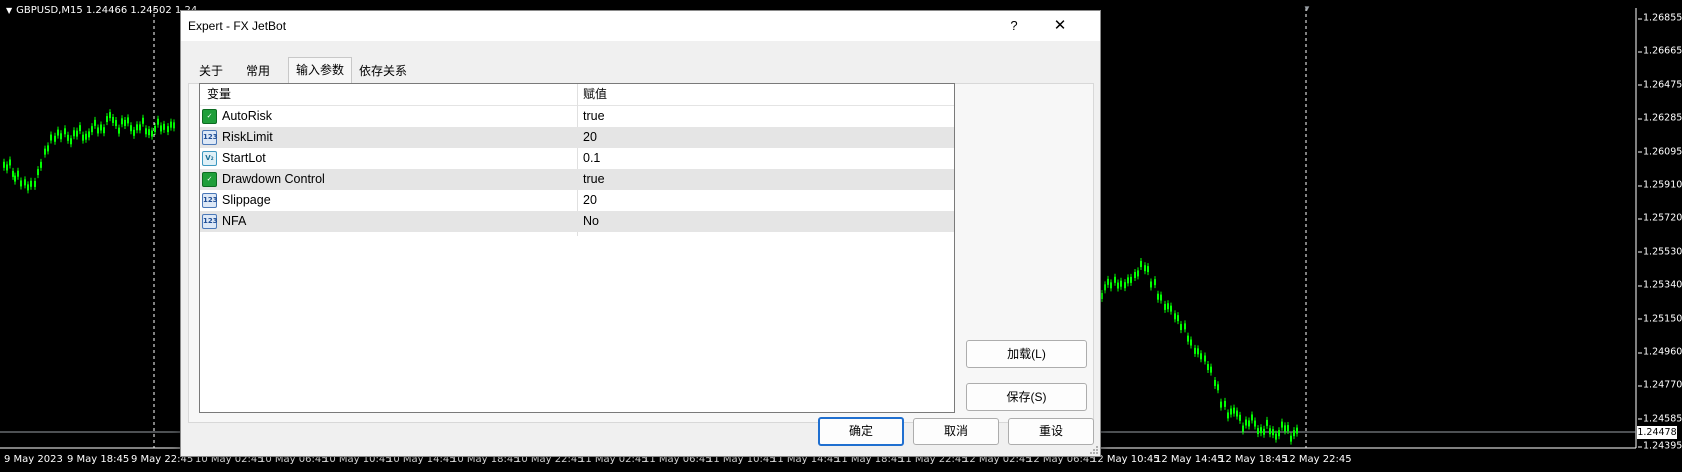  Describe the element at coordinates (1659, 118) in the screenshot. I see `price-tick-label: 1.26285` at that location.